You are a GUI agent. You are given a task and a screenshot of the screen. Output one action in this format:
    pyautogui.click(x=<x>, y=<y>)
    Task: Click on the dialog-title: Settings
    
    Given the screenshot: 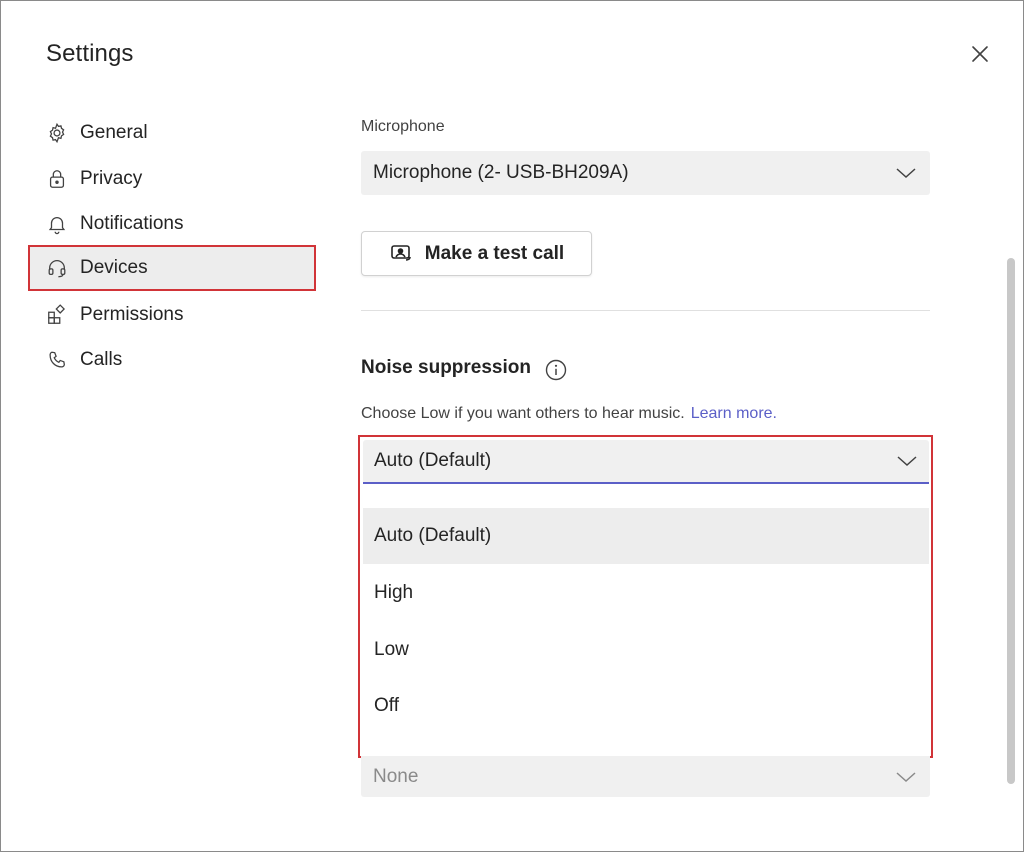 What is the action you would take?
    pyautogui.click(x=90, y=53)
    